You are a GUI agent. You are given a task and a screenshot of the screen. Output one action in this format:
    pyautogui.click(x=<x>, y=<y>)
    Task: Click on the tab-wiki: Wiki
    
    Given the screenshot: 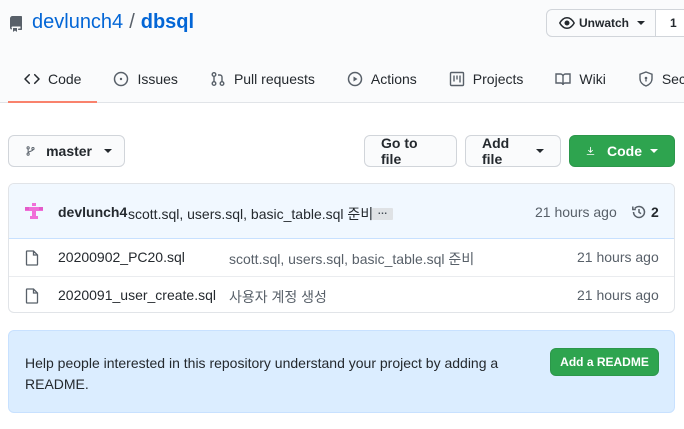 What is the action you would take?
    pyautogui.click(x=580, y=79)
    